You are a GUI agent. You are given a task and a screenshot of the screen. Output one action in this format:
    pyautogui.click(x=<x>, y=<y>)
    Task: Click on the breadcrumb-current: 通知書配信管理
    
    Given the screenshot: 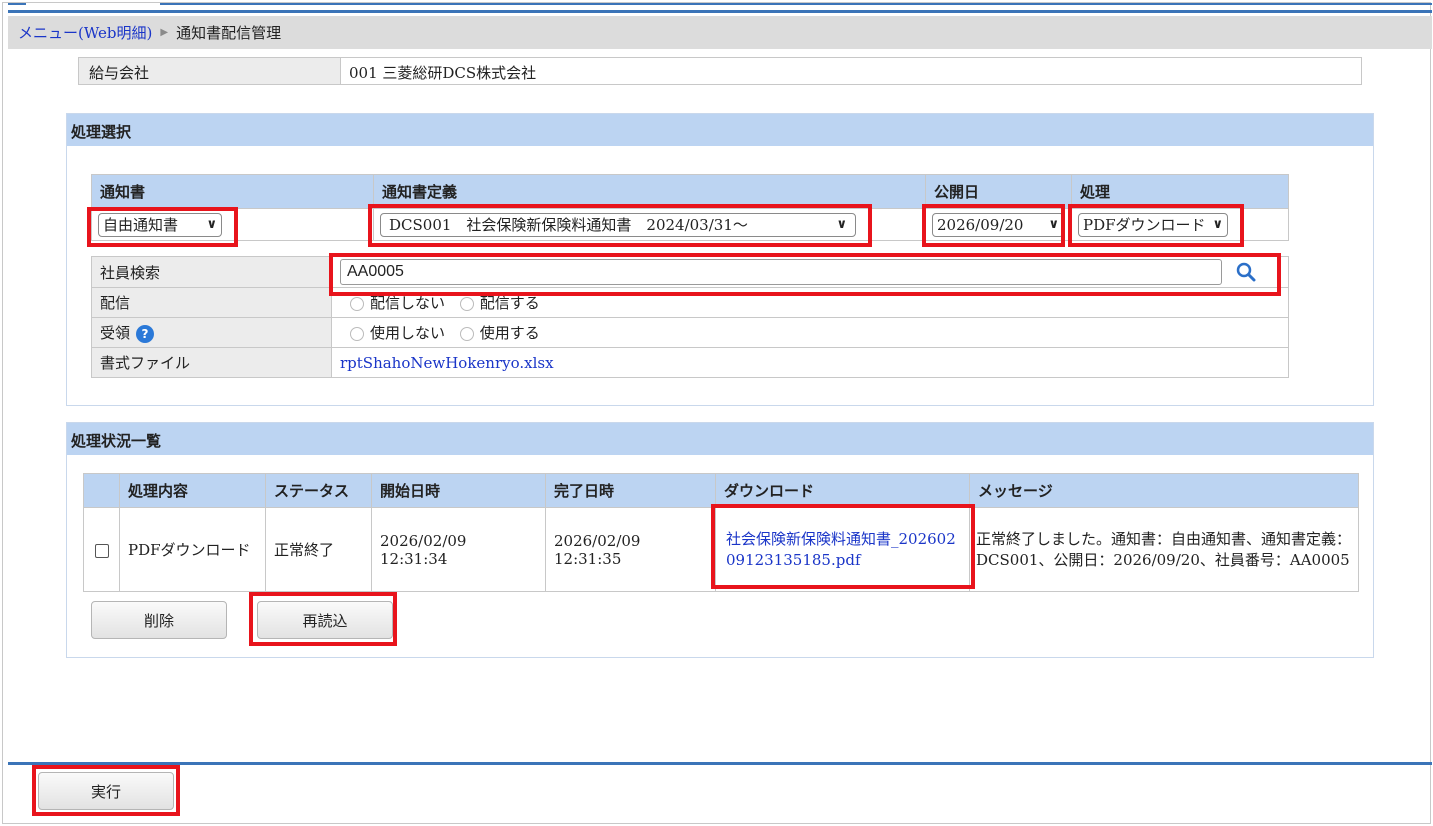 What is the action you would take?
    pyautogui.click(x=229, y=33)
    